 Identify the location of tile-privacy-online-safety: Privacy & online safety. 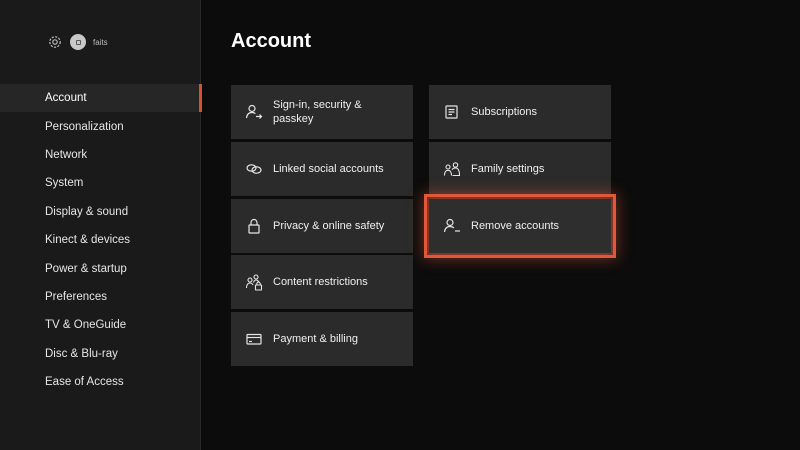
(322, 226).